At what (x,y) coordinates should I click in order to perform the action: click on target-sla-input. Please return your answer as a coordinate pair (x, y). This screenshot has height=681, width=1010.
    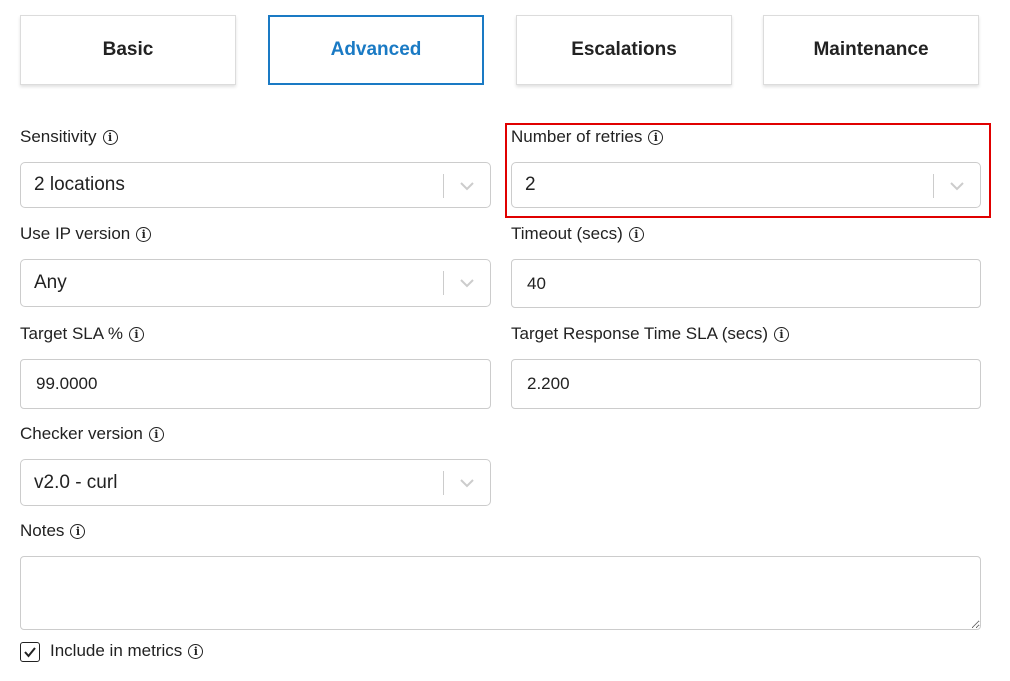
    Looking at the image, I should click on (255, 384).